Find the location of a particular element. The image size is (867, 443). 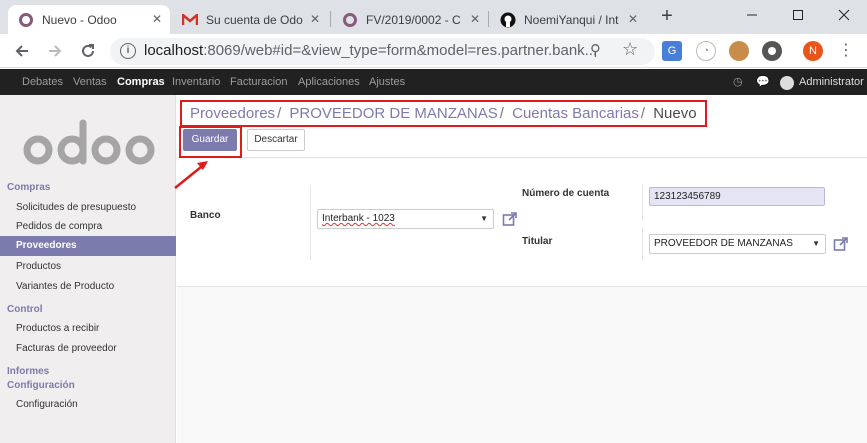

browser-tab-active: Nuevo - Odoo ✕ is located at coordinates (89, 19).